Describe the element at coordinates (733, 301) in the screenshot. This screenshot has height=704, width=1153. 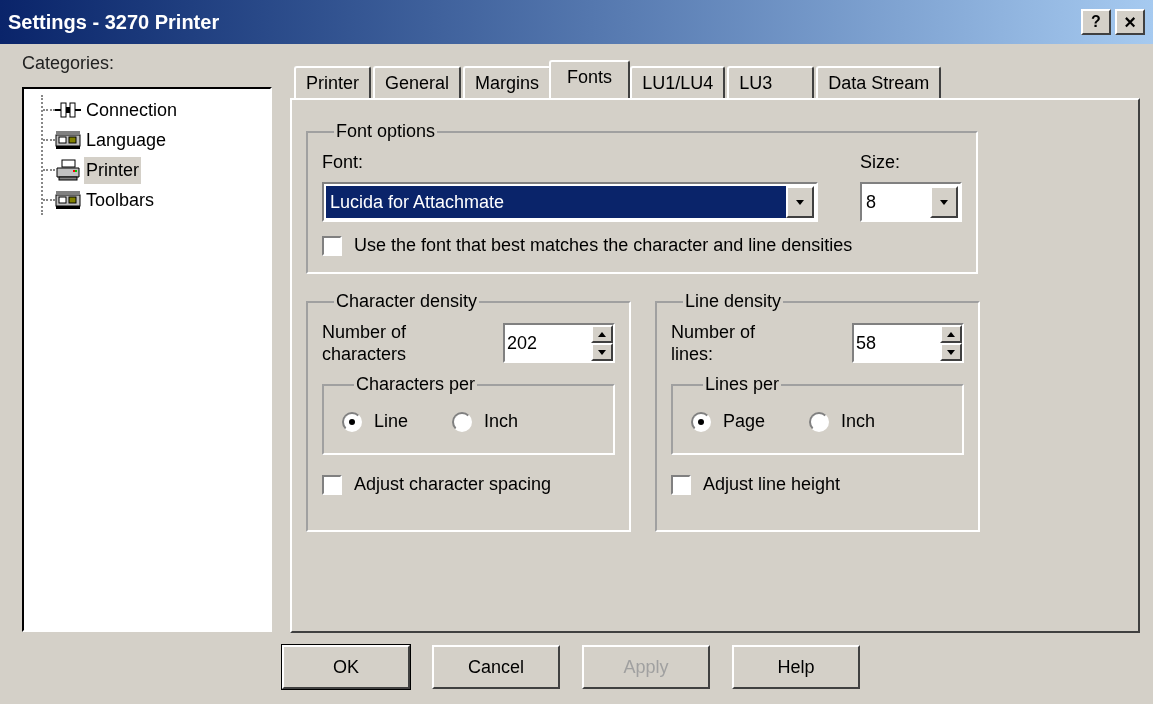
I see `group-title: Line density` at that location.